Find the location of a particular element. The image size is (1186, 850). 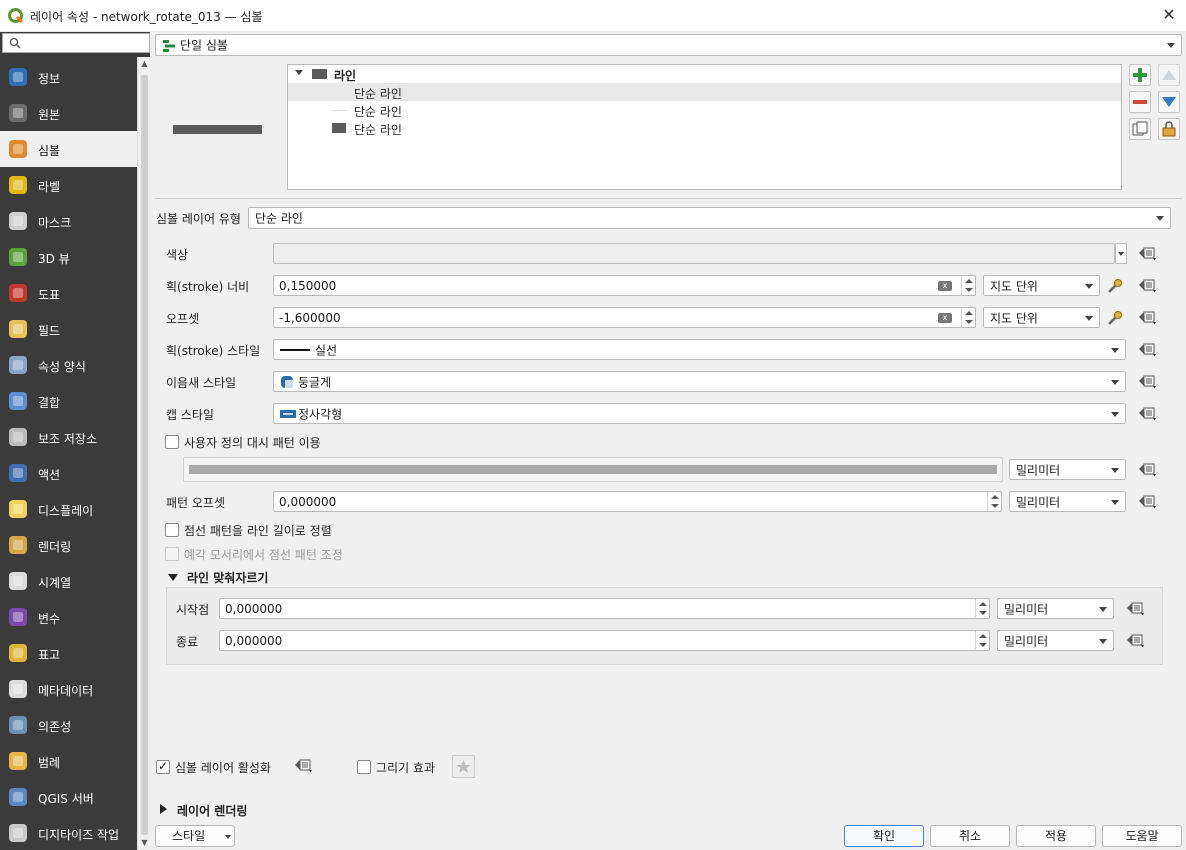

sidebar-item: 디지타이즈 작업 is located at coordinates (68, 832).